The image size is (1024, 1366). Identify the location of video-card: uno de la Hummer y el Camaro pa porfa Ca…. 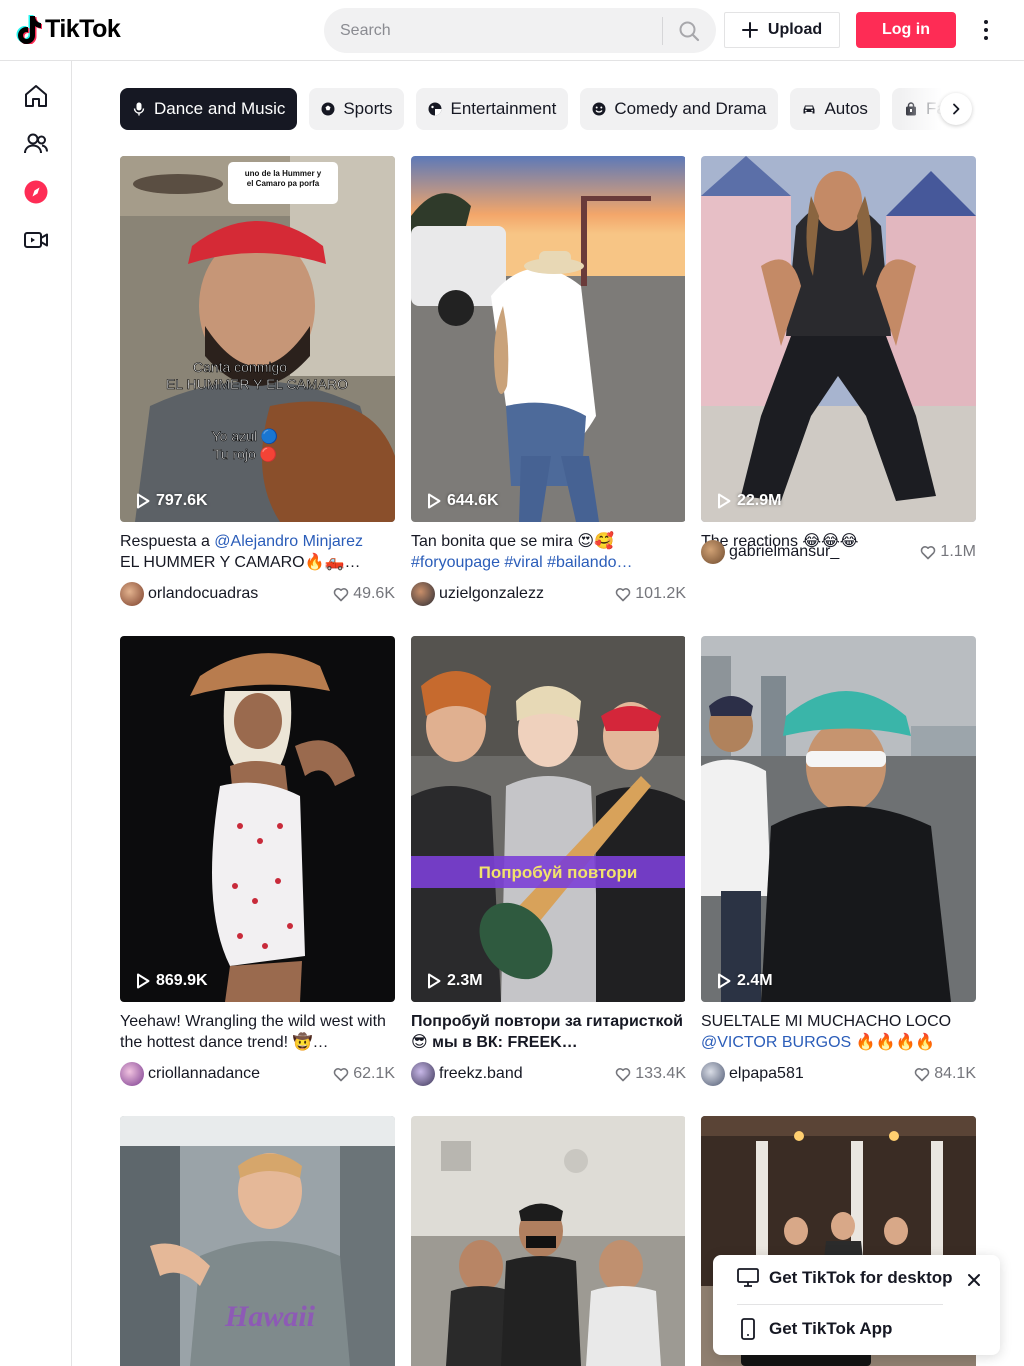
(257, 381).